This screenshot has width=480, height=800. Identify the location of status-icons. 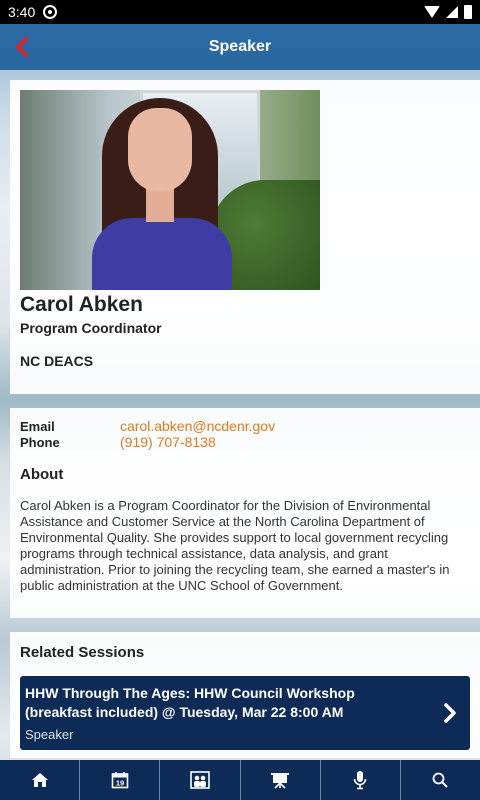
(448, 12).